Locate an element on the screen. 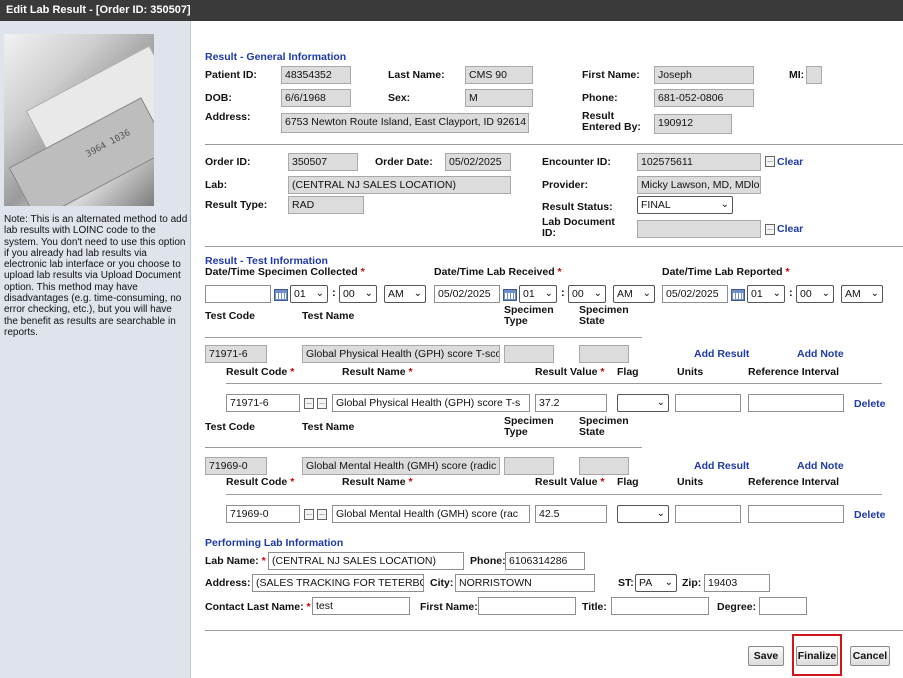 The width and height of the screenshot is (903, 678). result-entered-by-label: Result Entered By: is located at coordinates (611, 121).